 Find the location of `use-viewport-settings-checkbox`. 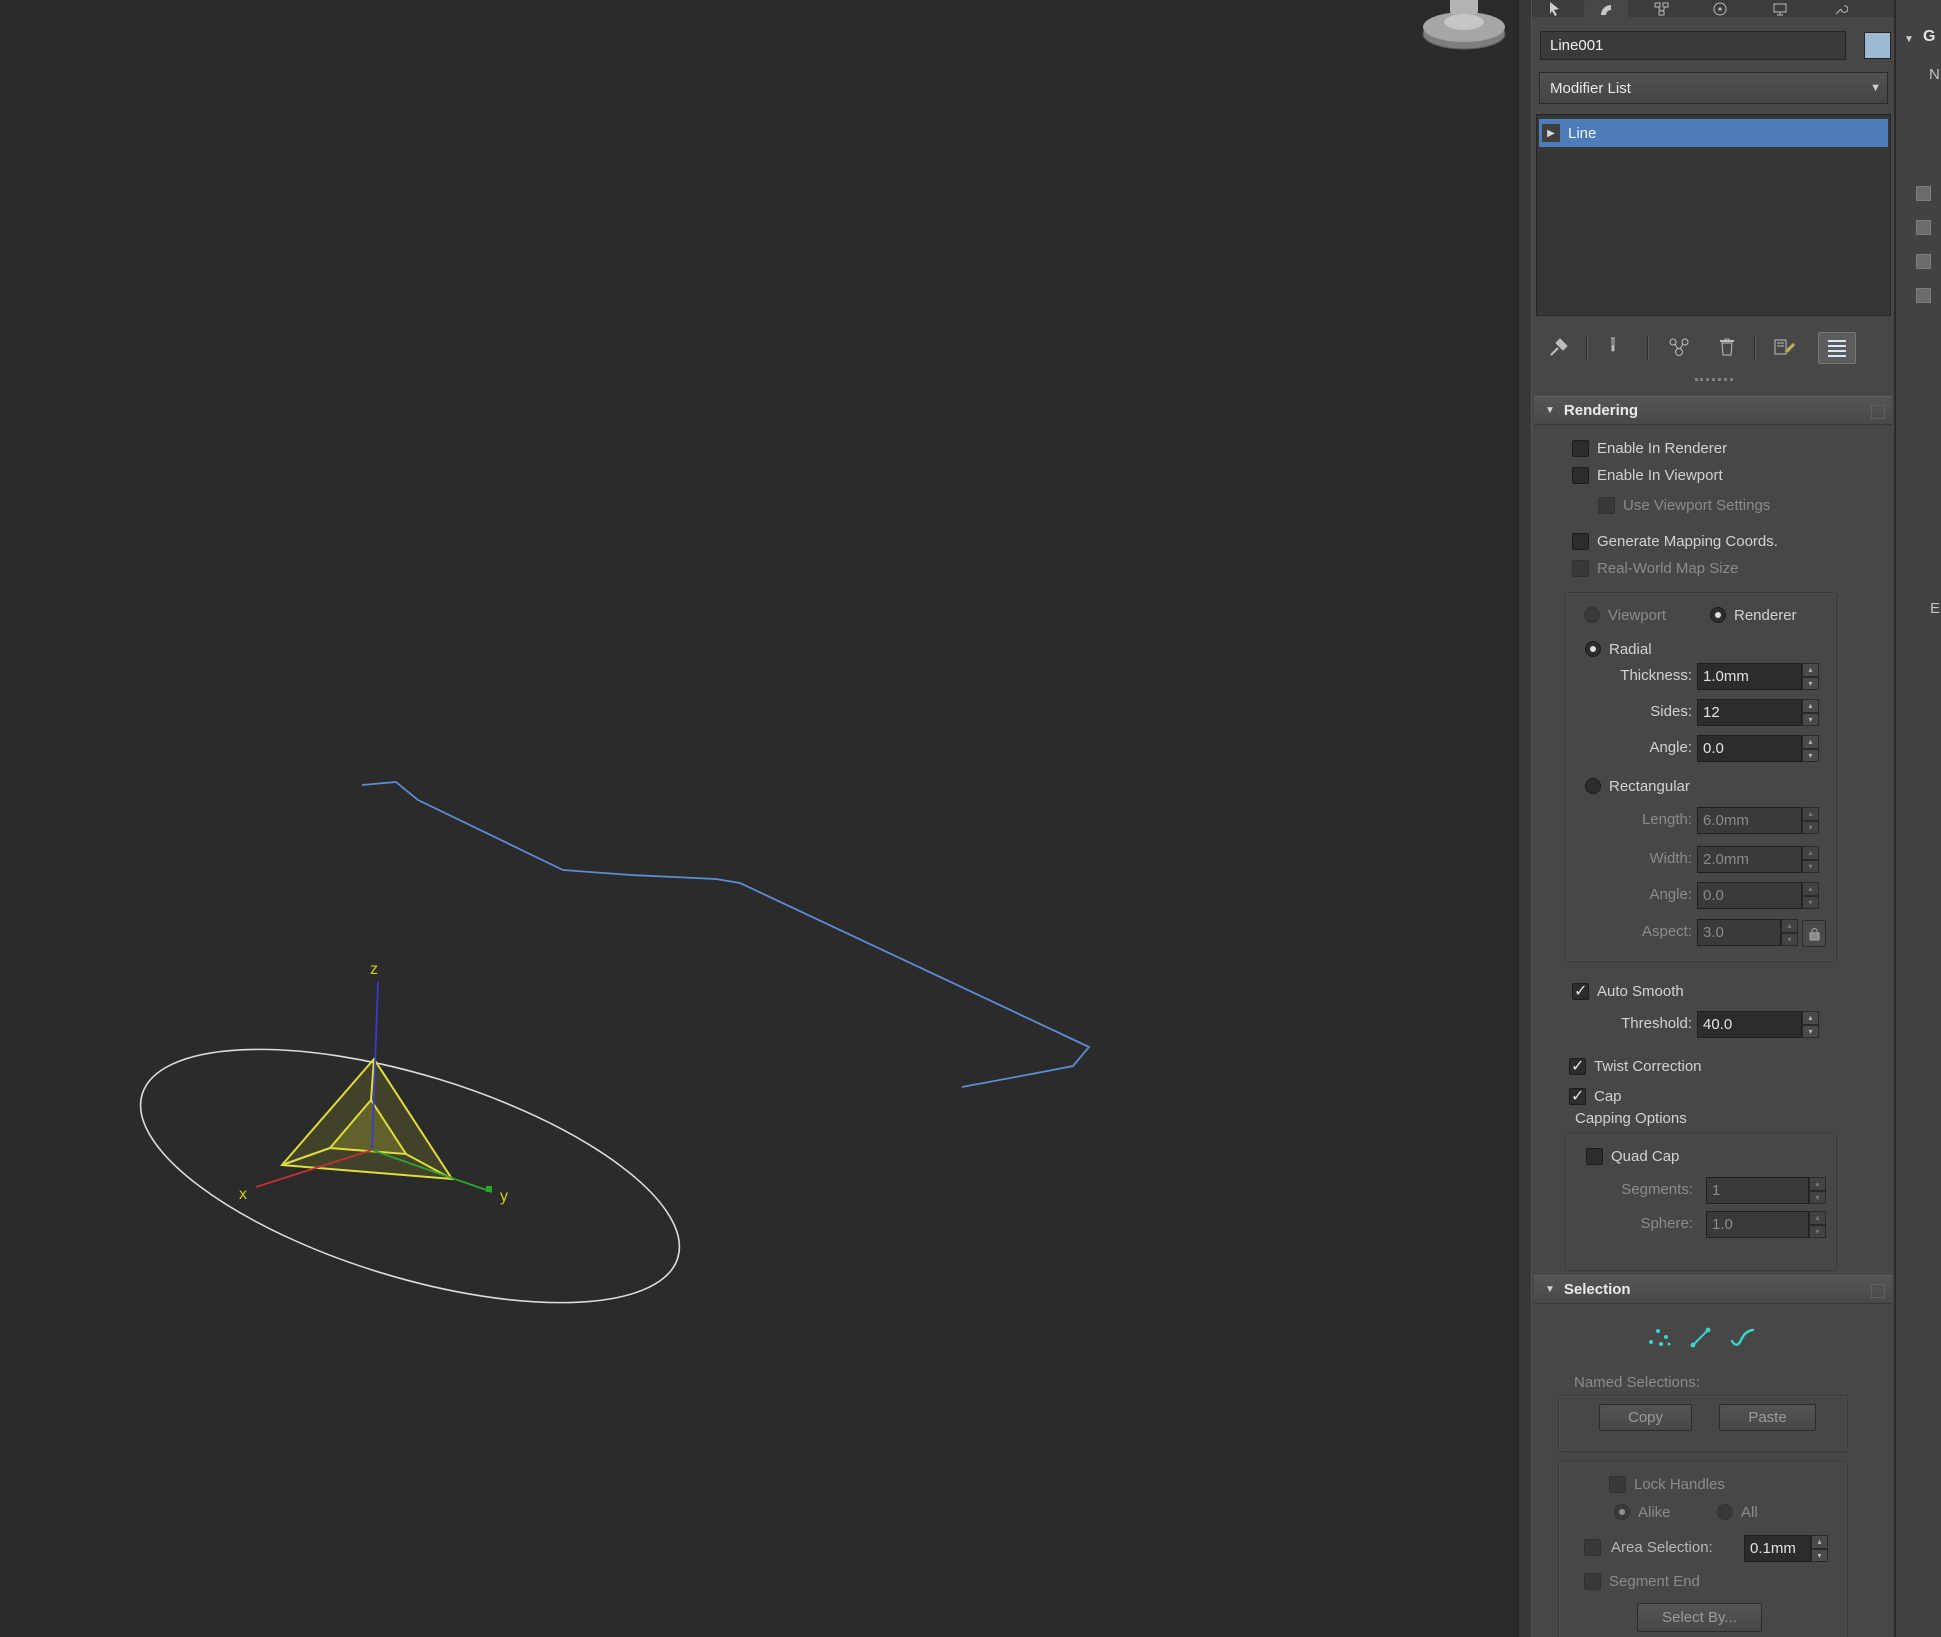

use-viewport-settings-checkbox is located at coordinates (1606, 505).